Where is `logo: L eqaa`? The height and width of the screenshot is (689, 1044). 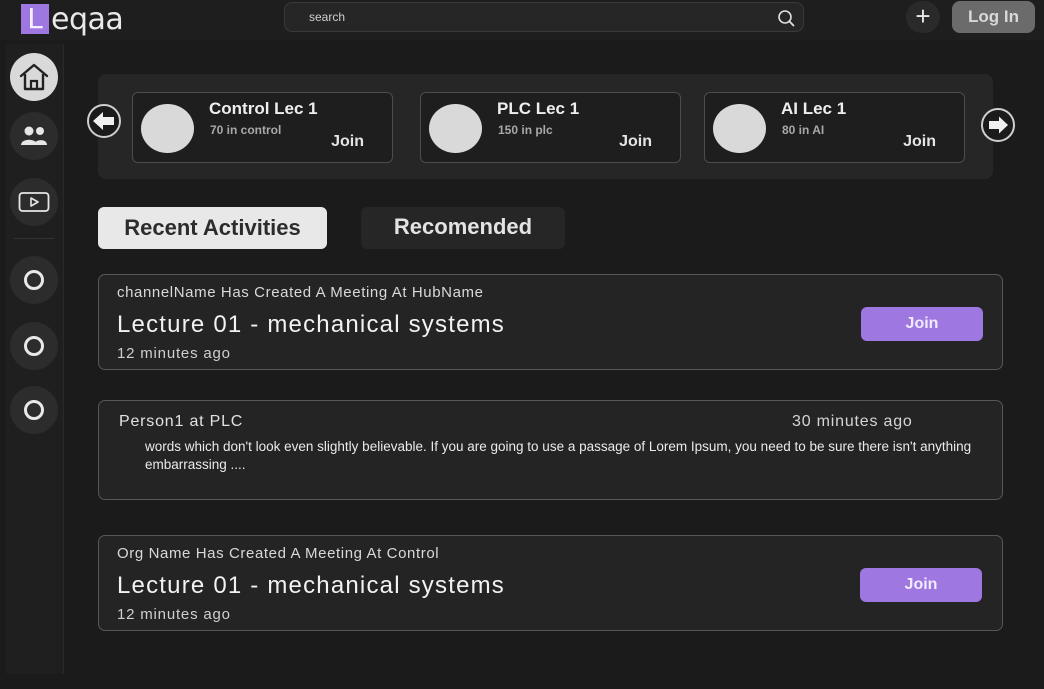
logo: L eqaa is located at coordinates (72, 19).